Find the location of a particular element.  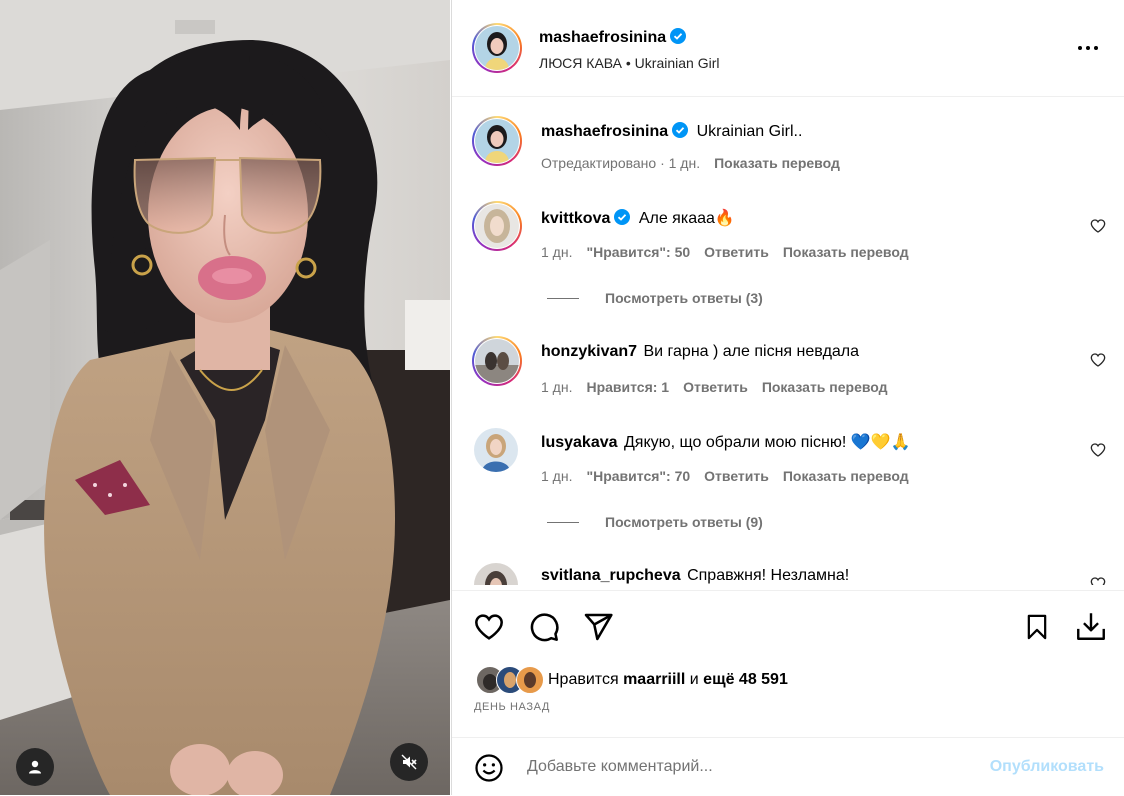

comment-username: svitlana_rupcheva is located at coordinates (611, 575).